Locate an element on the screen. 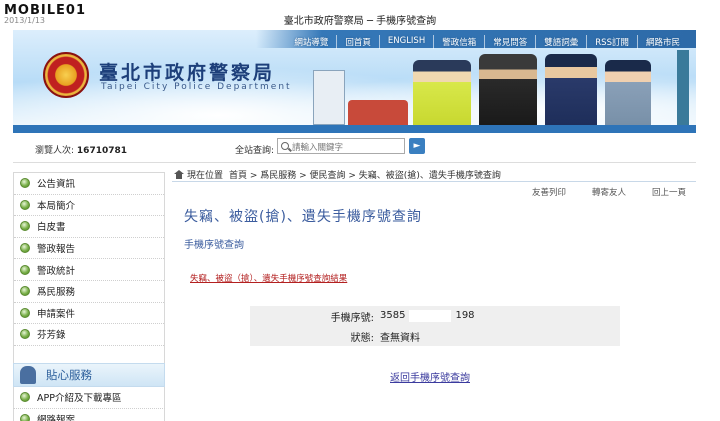 The width and height of the screenshot is (720, 421). home-icon is located at coordinates (179, 174).